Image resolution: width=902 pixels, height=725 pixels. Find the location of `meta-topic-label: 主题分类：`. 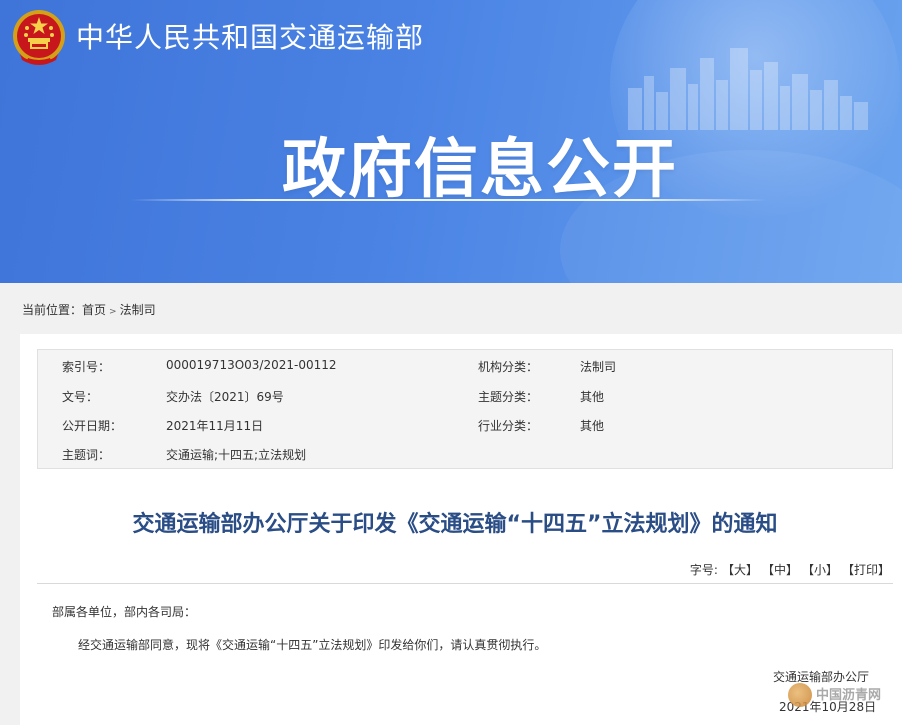

meta-topic-label: 主题分类： is located at coordinates (508, 397).